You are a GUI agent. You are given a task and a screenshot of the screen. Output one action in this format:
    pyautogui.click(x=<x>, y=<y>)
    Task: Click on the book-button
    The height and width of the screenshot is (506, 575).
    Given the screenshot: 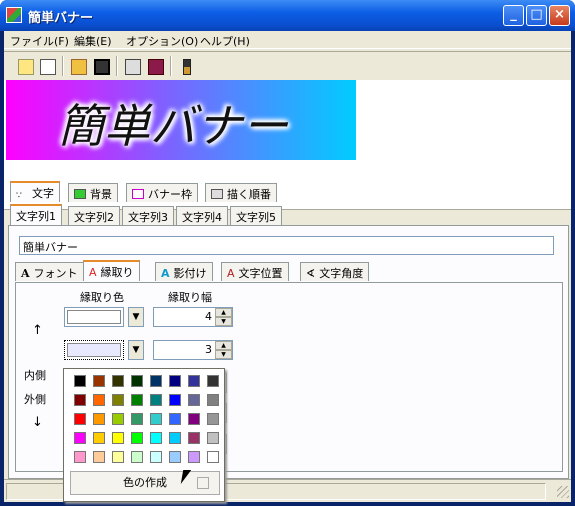 What is the action you would take?
    pyautogui.click(x=155, y=66)
    